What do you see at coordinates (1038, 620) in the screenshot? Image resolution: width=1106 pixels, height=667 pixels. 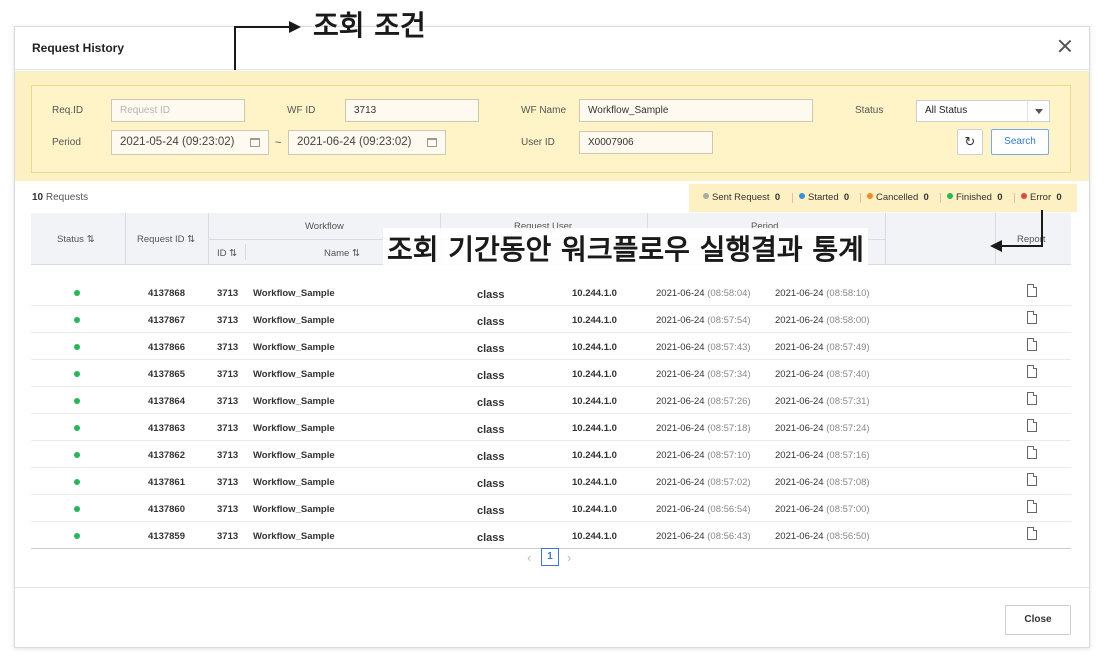 I see `close-button: Close` at bounding box center [1038, 620].